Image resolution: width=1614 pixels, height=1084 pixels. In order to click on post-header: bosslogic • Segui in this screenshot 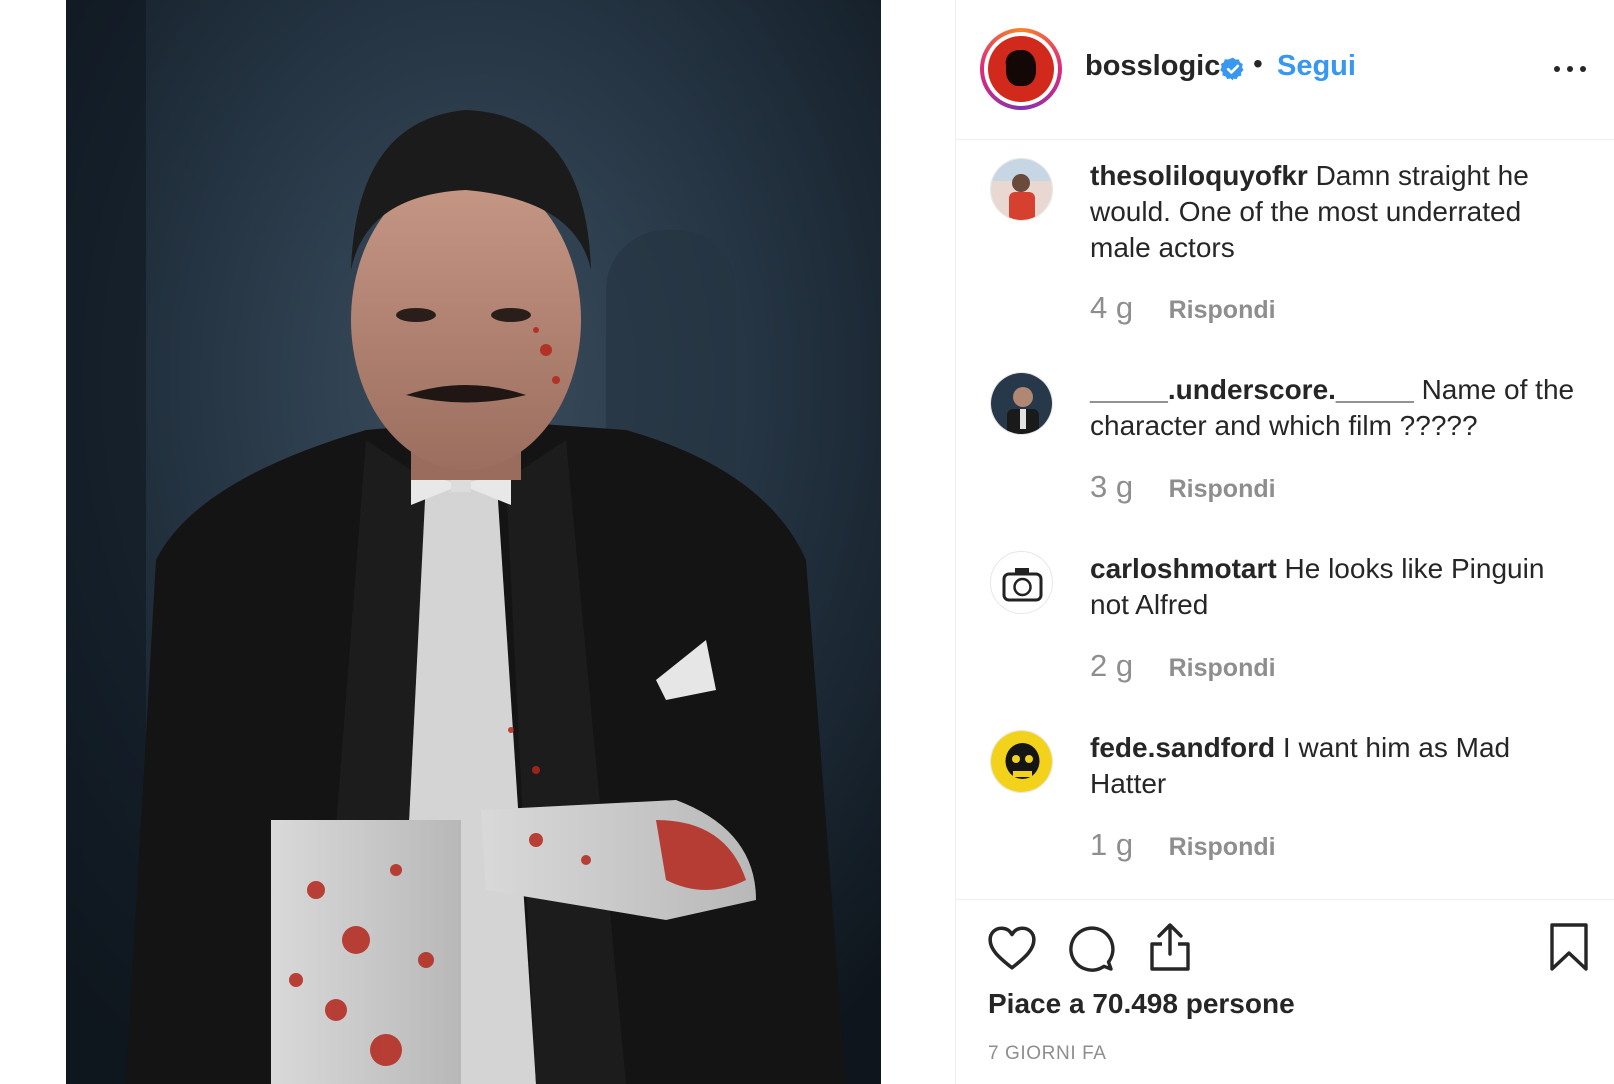, I will do `click(1285, 70)`.